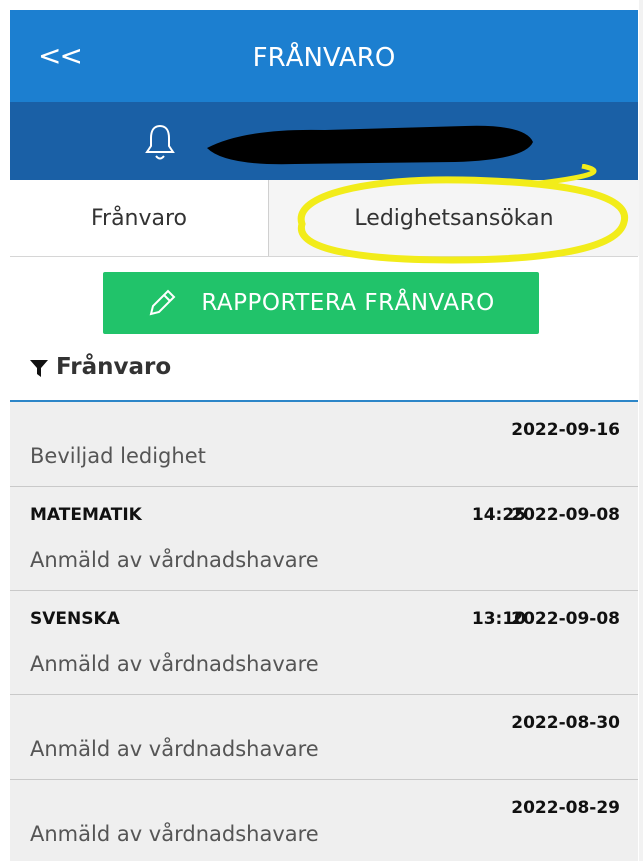  I want to click on absence-date: 2022-09-16, so click(565, 430).